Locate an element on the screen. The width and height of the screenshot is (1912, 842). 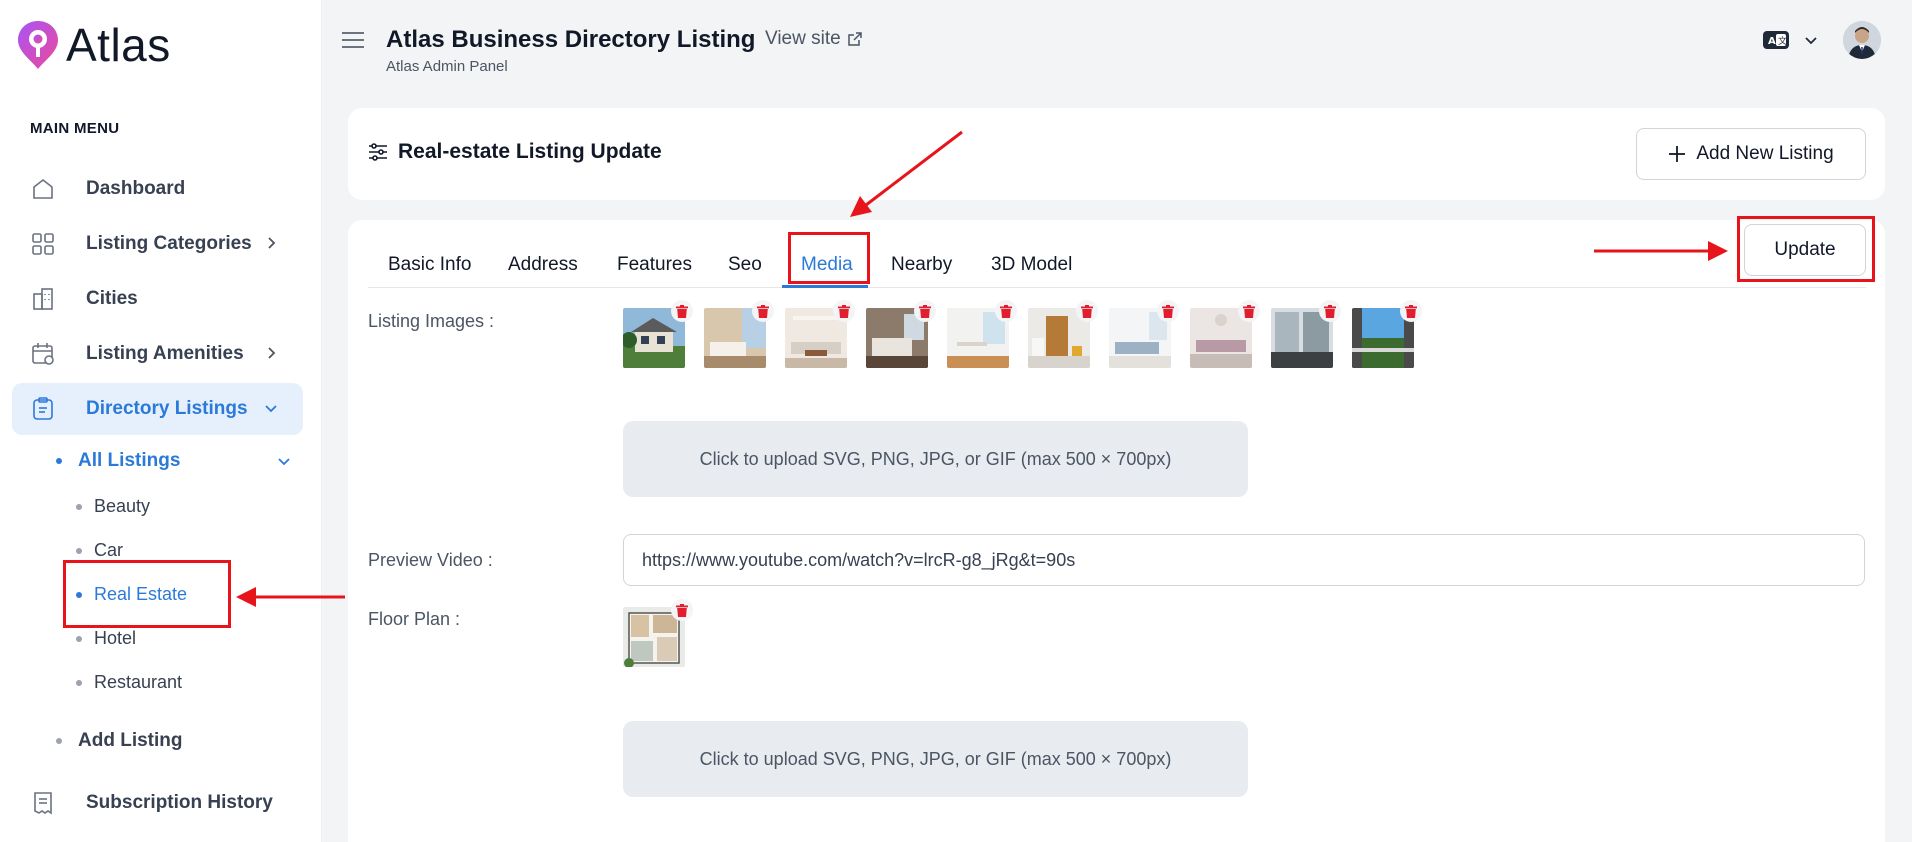
view-site-label: View site is located at coordinates (803, 38).